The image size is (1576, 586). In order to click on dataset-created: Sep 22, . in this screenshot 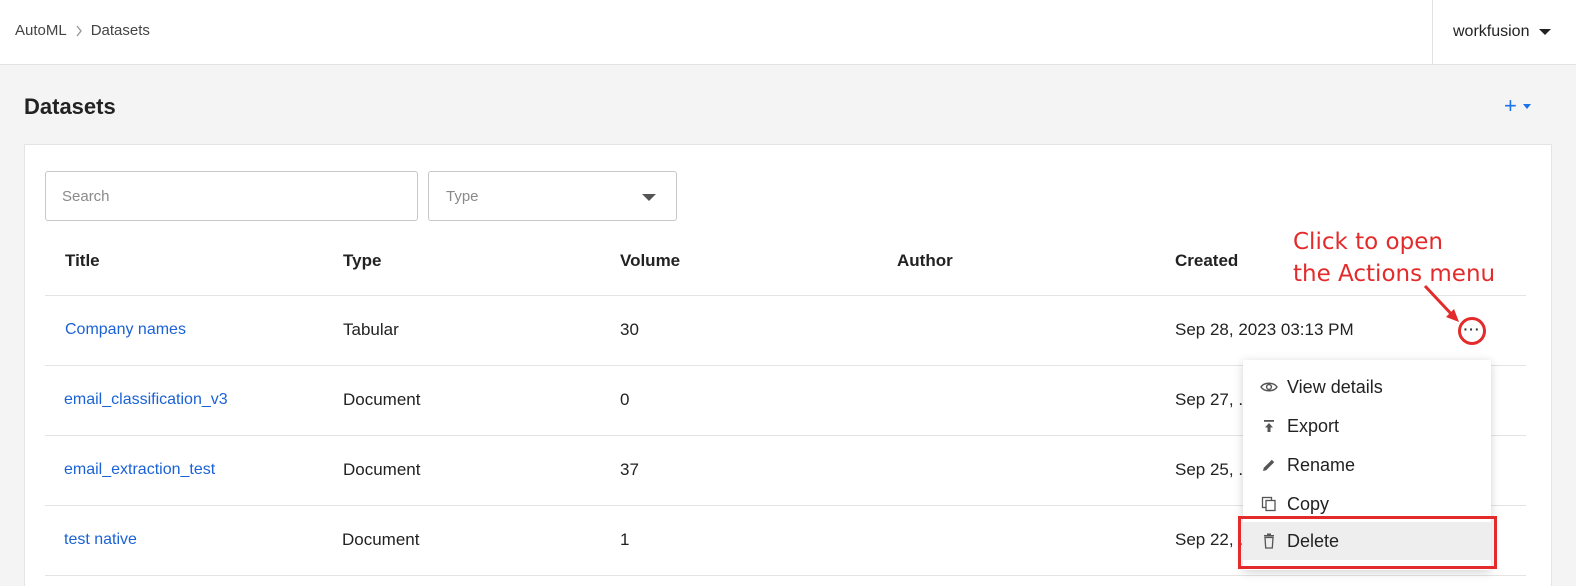, I will do `click(1209, 539)`.